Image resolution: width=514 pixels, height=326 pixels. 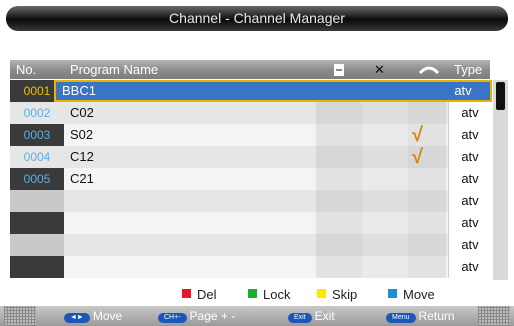 What do you see at coordinates (114, 69) in the screenshot?
I see `header-program-name: Program Name` at bounding box center [114, 69].